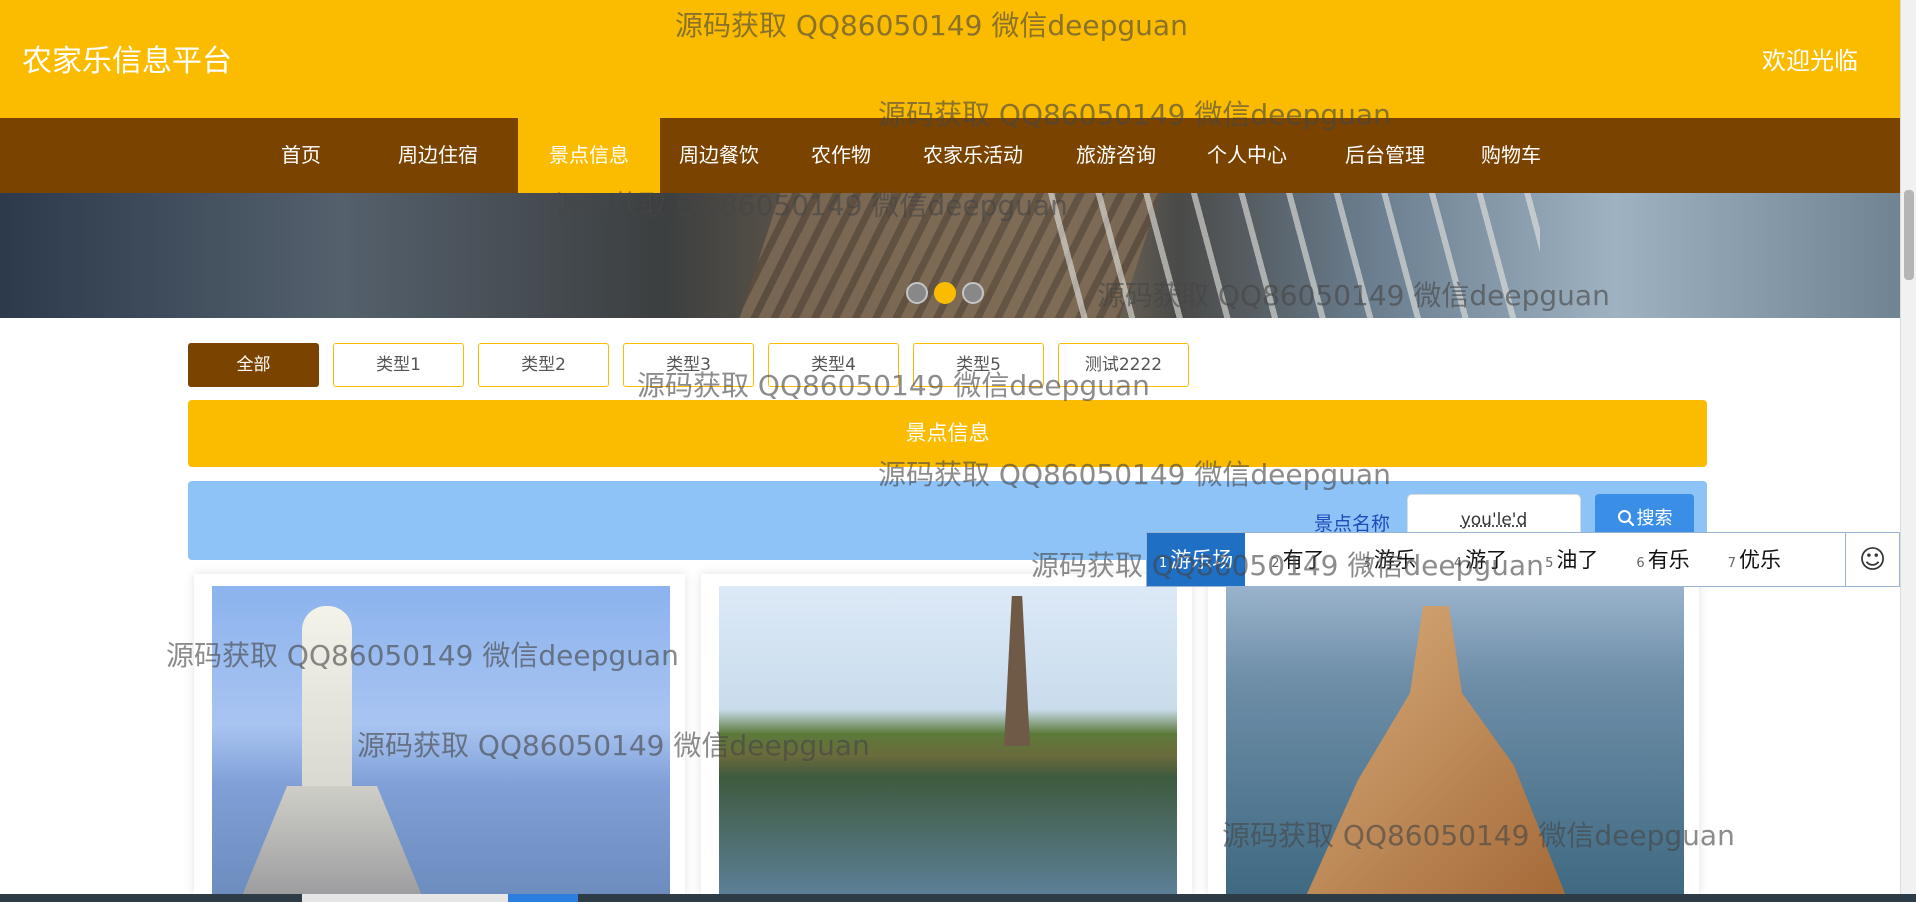 This screenshot has height=902, width=1916. What do you see at coordinates (127, 58) in the screenshot?
I see `site-title: 农家乐信息平台` at bounding box center [127, 58].